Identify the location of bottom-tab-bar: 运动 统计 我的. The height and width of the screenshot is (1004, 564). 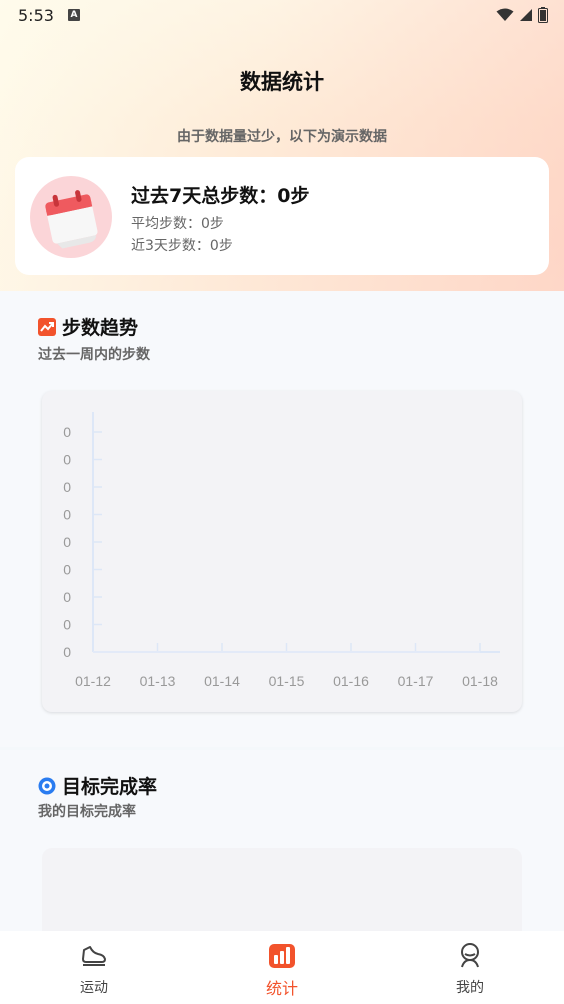
(282, 967).